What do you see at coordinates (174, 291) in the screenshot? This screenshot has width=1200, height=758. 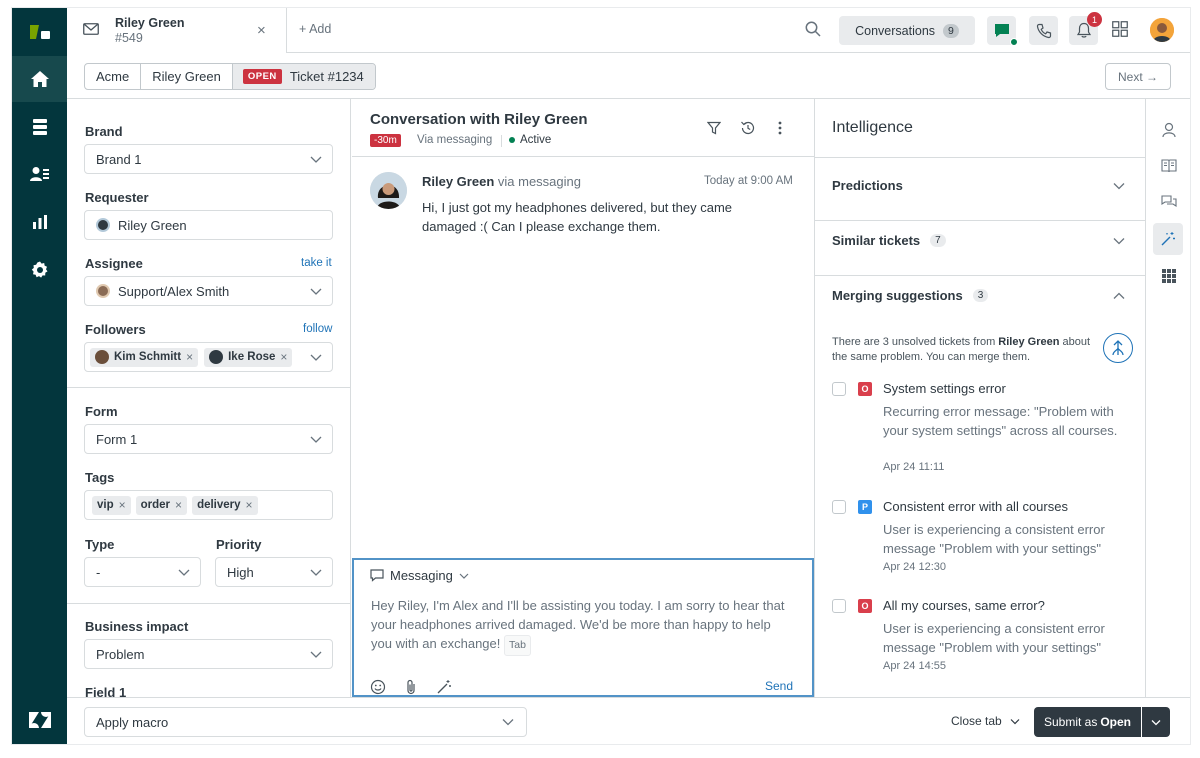 I see `assignee-value: Support/Alex Smith` at bounding box center [174, 291].